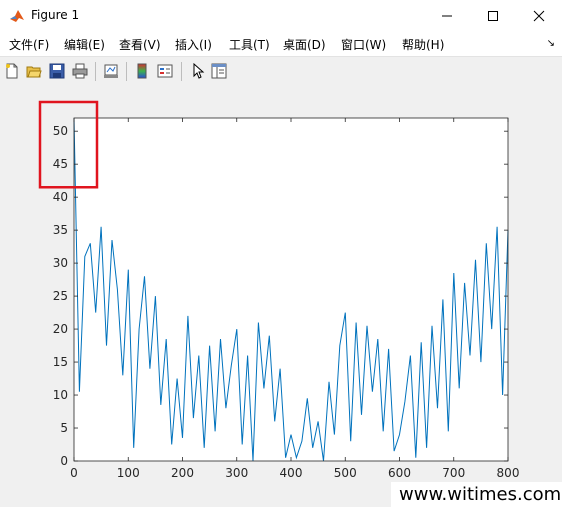  What do you see at coordinates (140, 44) in the screenshot?
I see `menu-view: 查看(V)` at bounding box center [140, 44].